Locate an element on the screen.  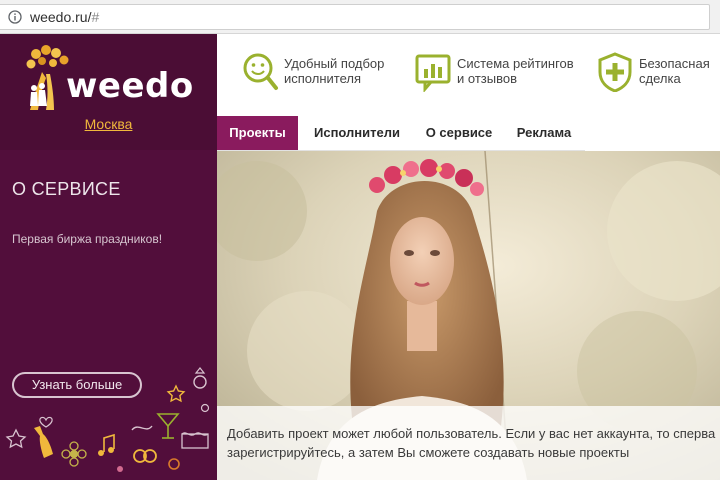
nav-tab-performers: Исполнители is located at coordinates (357, 133).